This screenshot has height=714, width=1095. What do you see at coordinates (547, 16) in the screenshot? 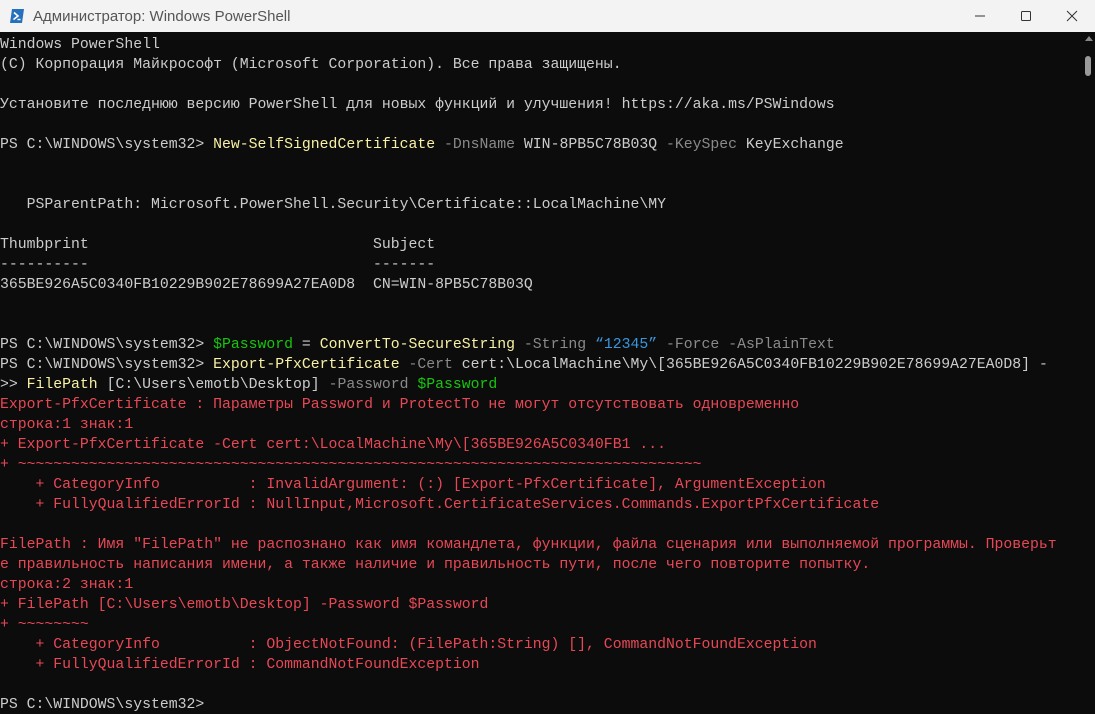
I see `title-bar: Администратор: Windows PowerShell` at bounding box center [547, 16].